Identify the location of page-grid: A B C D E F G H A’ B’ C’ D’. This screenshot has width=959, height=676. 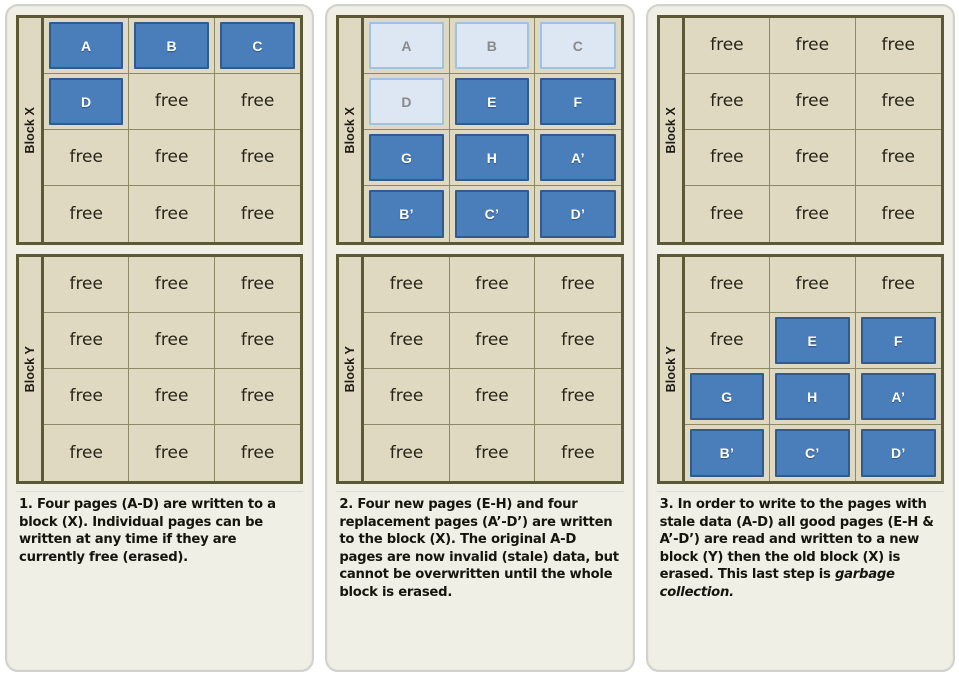
(492, 130).